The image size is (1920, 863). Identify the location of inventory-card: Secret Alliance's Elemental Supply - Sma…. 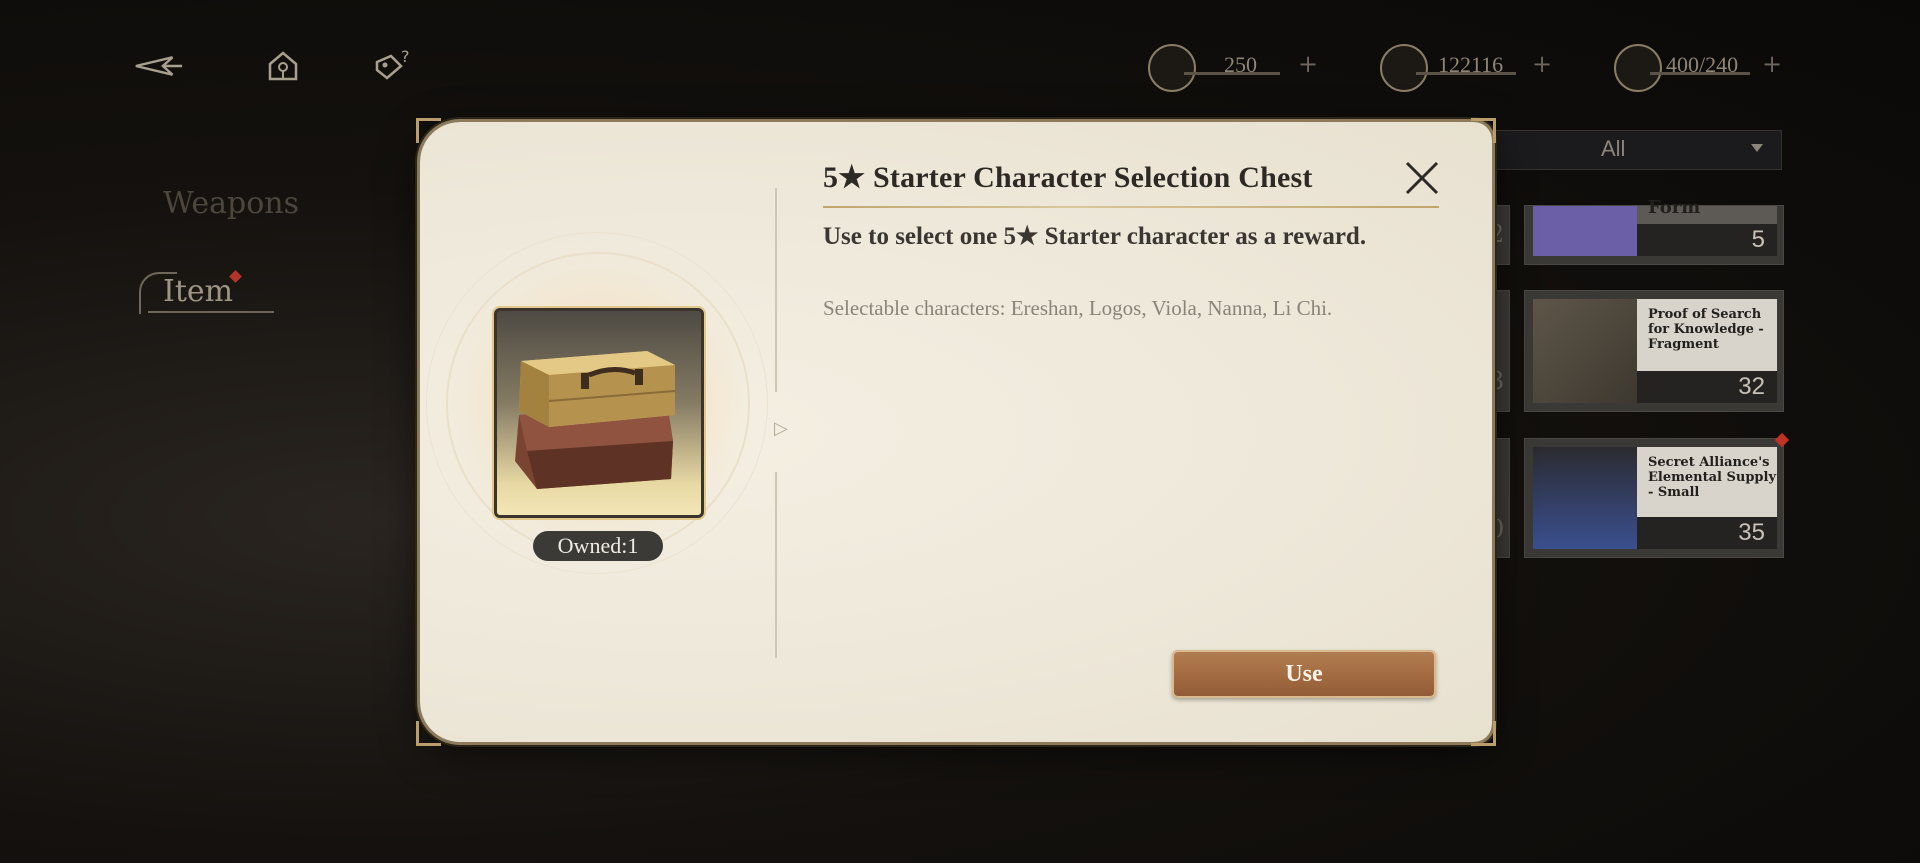
(1657, 495).